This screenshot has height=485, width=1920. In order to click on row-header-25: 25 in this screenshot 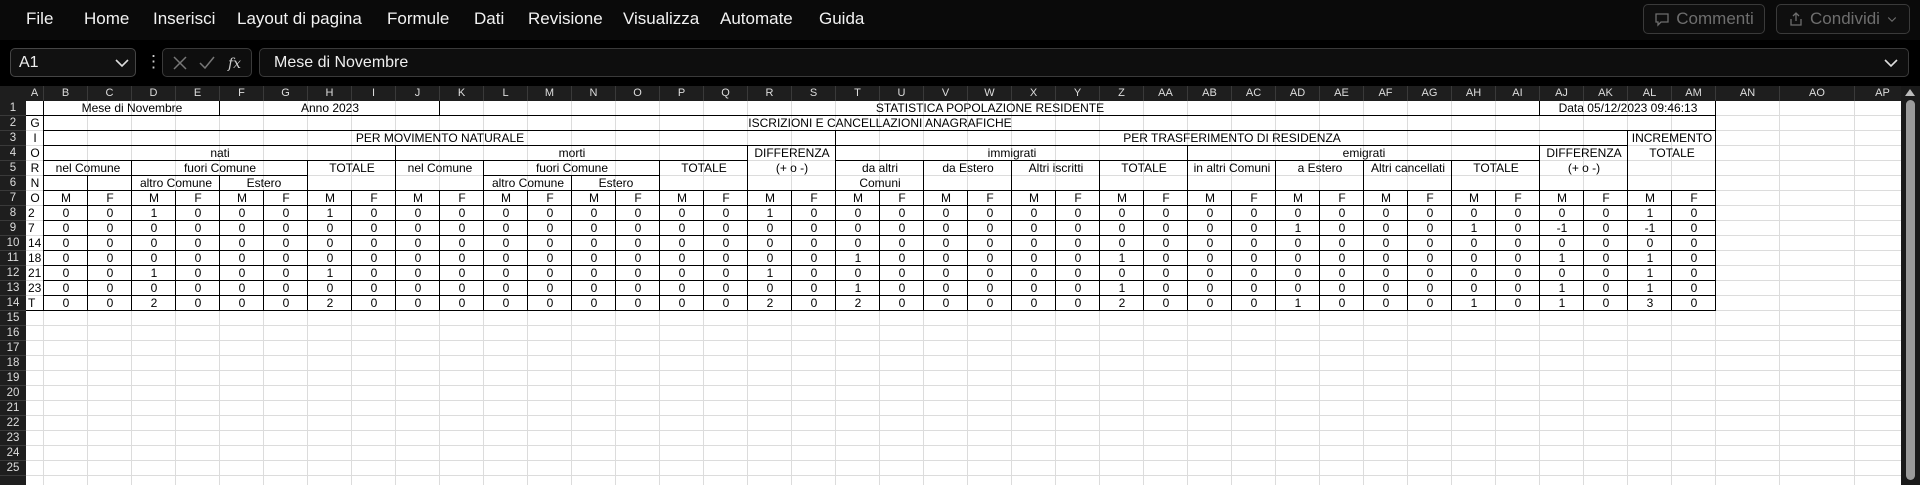, I will do `click(13, 468)`.